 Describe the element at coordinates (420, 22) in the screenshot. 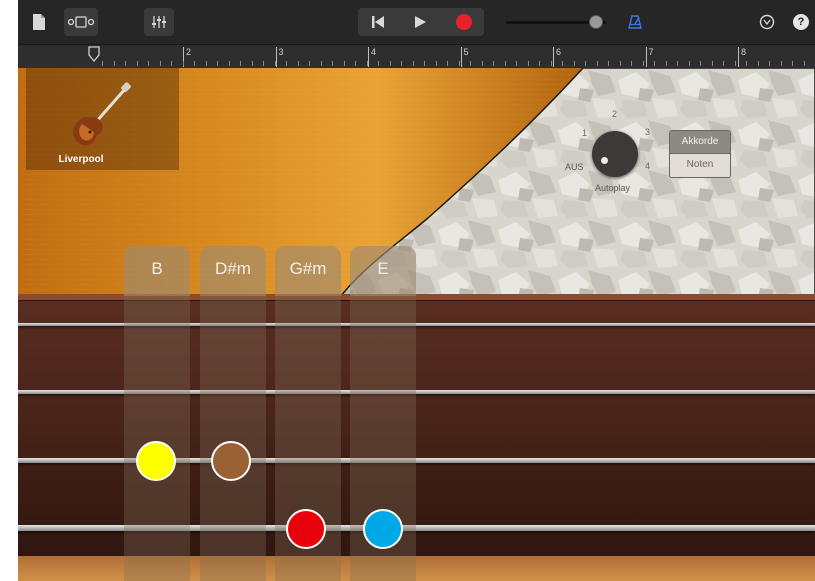

I see `play-icon` at that location.